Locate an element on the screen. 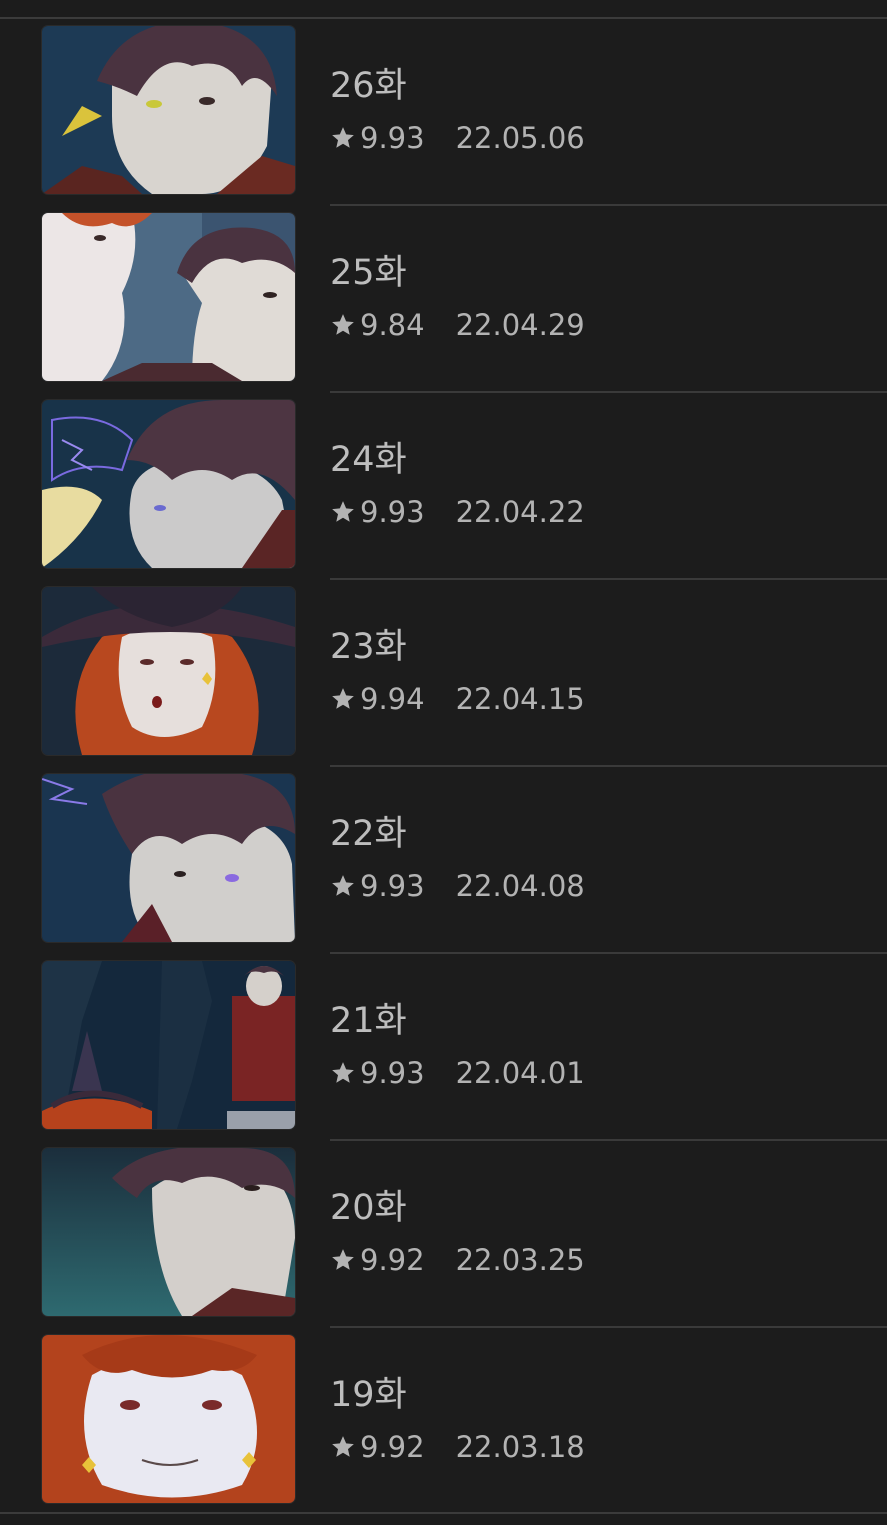 The image size is (887, 1525). episode-meta: 9.93 22.04.22 is located at coordinates (457, 512).